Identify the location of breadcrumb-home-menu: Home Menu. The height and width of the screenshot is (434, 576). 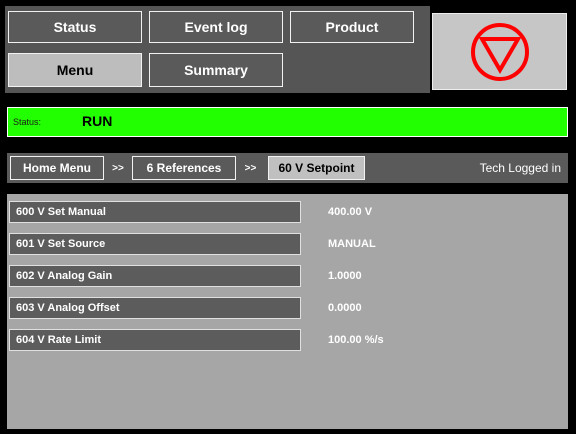
(57, 168).